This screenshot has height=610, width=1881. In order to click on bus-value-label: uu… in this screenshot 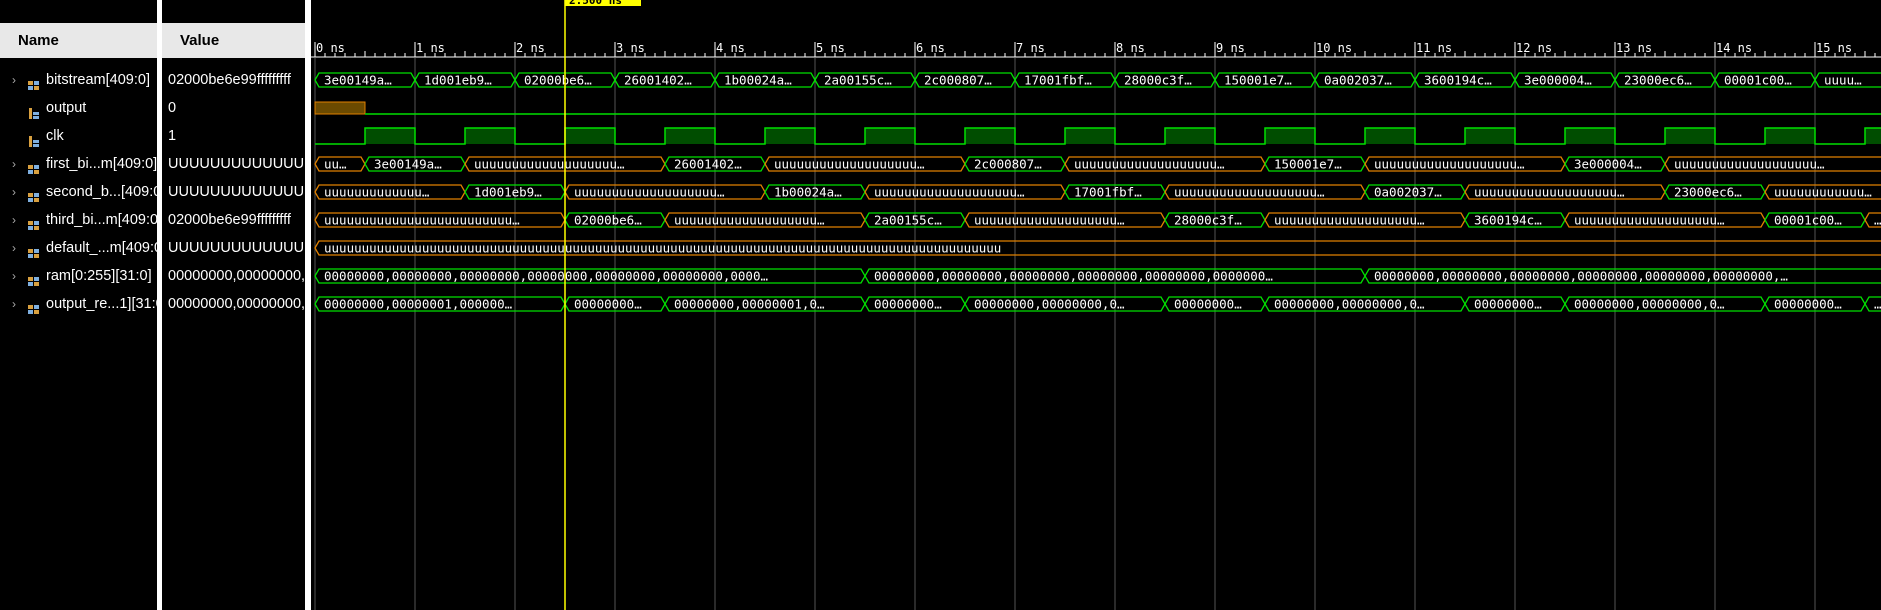, I will do `click(335, 164)`.